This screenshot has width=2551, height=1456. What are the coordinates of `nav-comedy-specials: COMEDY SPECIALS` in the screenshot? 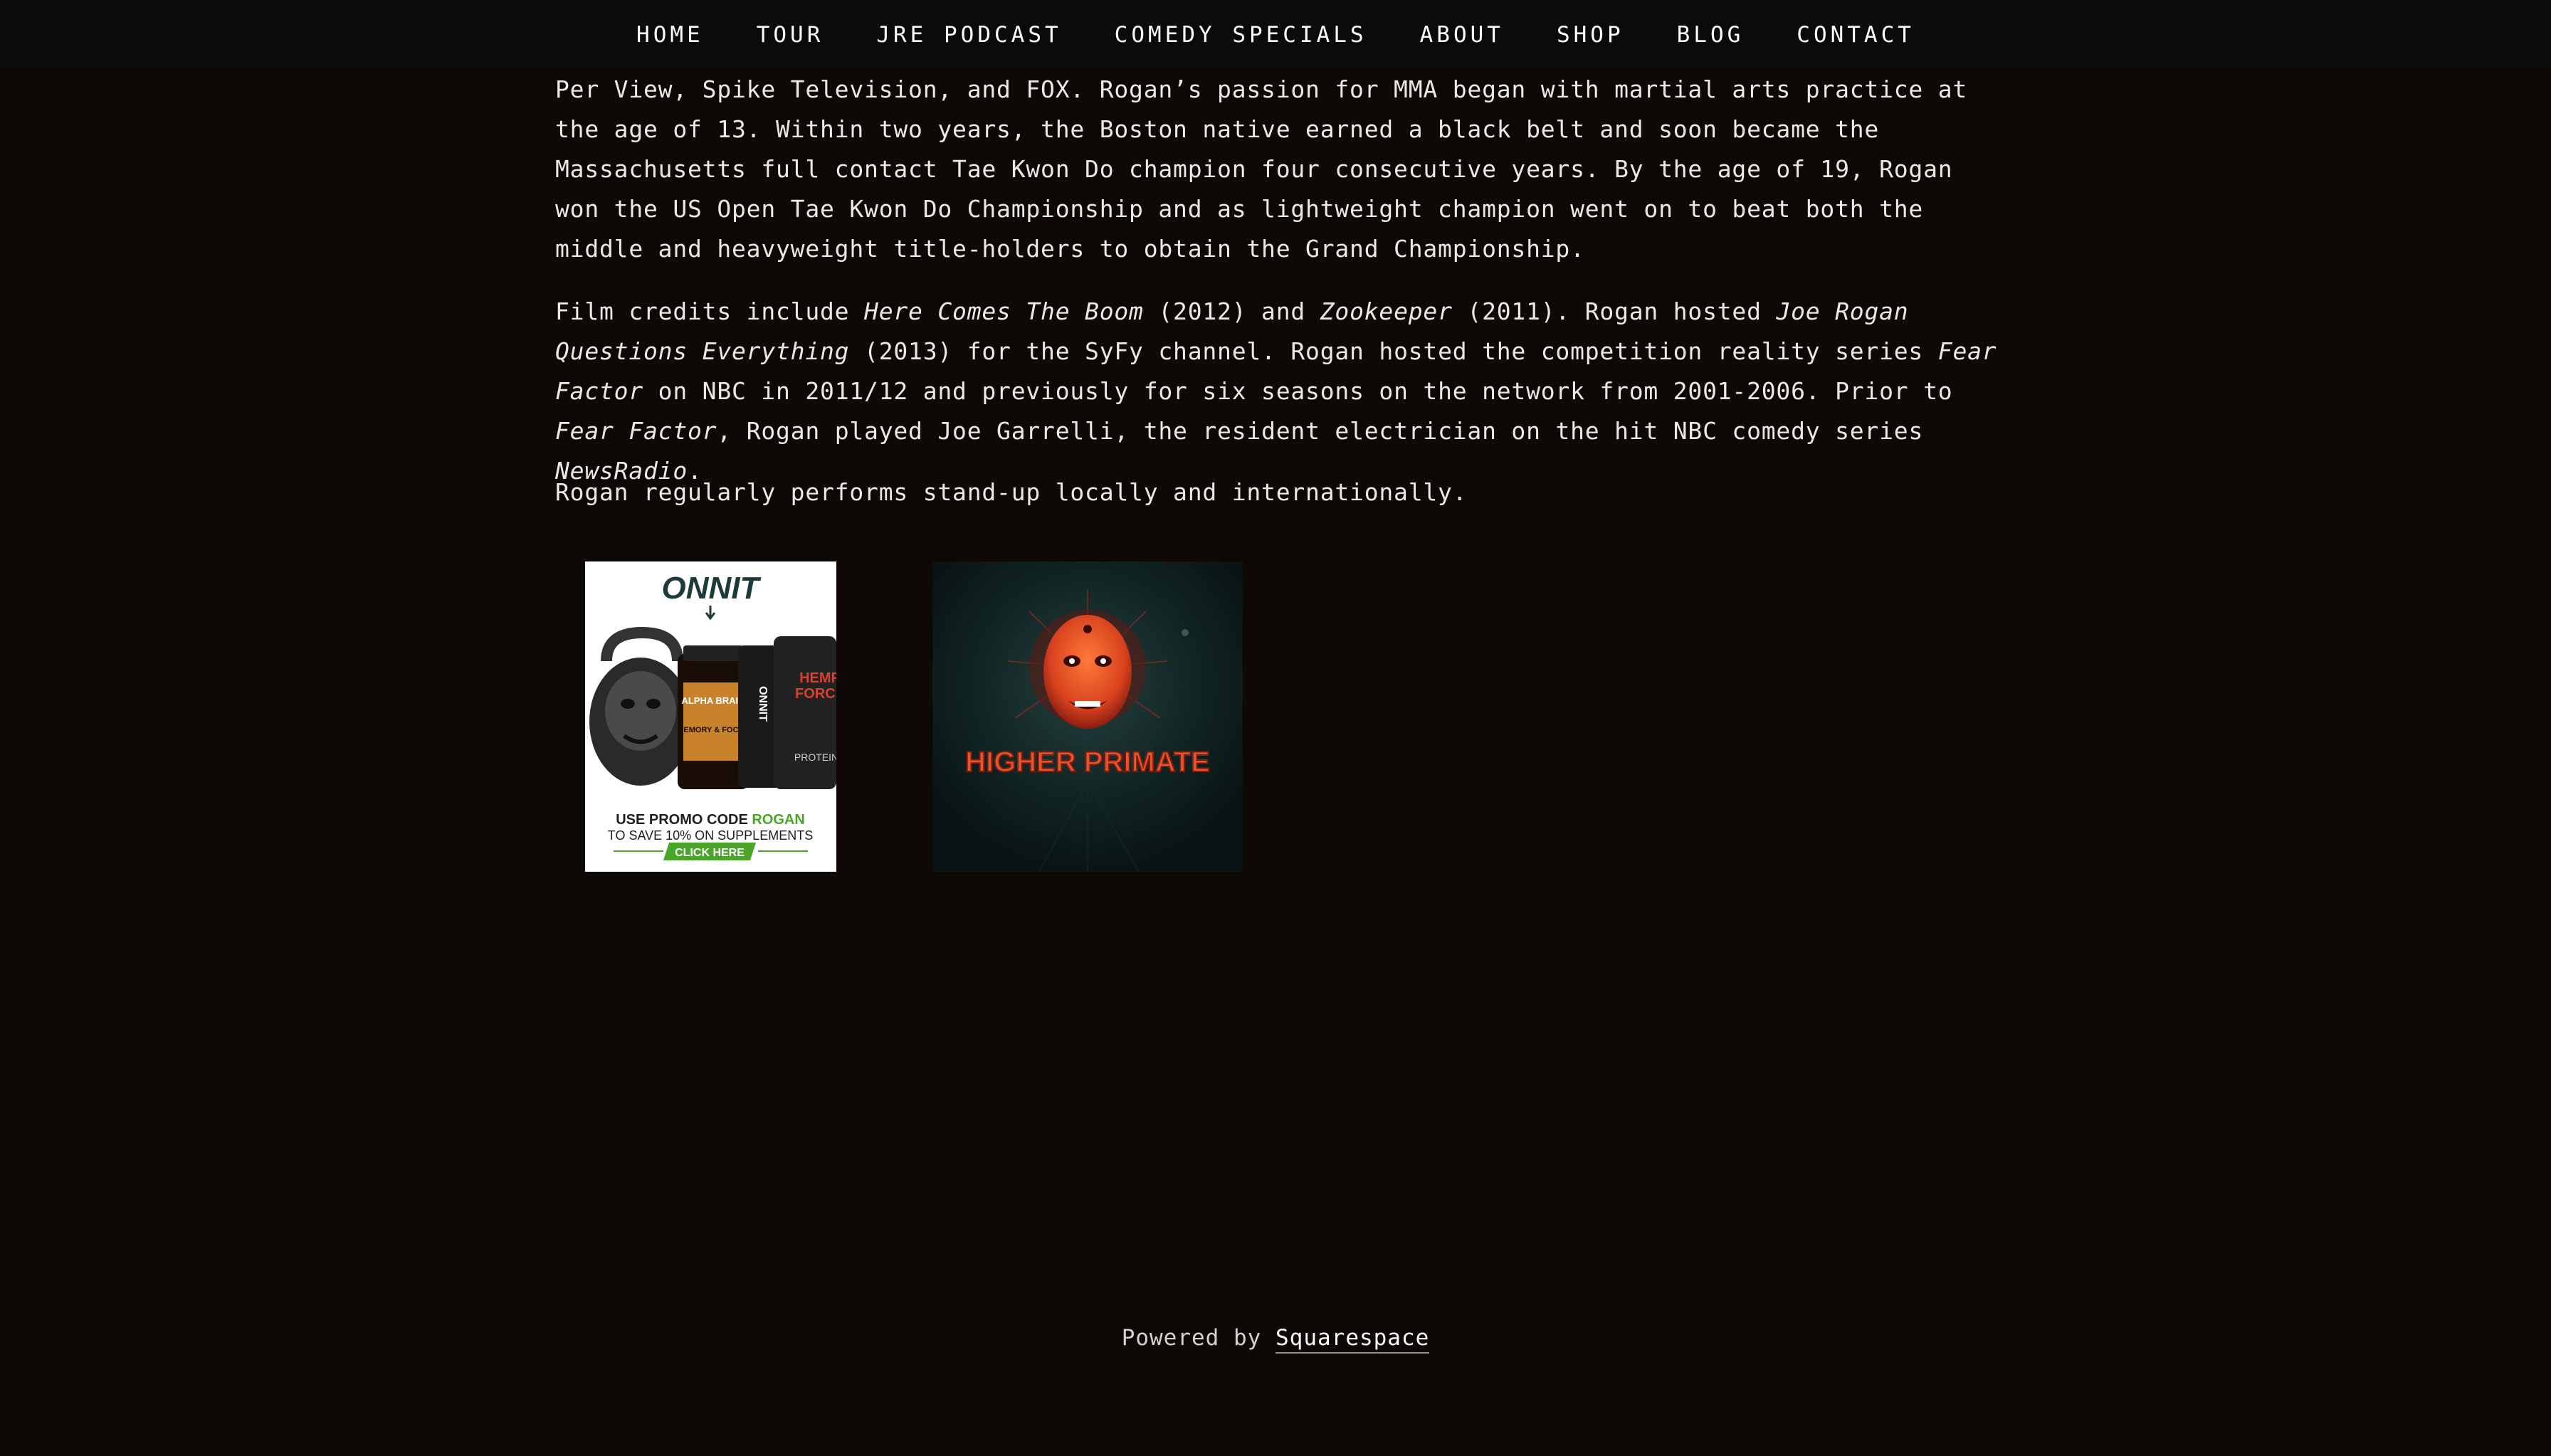 It's located at (1241, 35).